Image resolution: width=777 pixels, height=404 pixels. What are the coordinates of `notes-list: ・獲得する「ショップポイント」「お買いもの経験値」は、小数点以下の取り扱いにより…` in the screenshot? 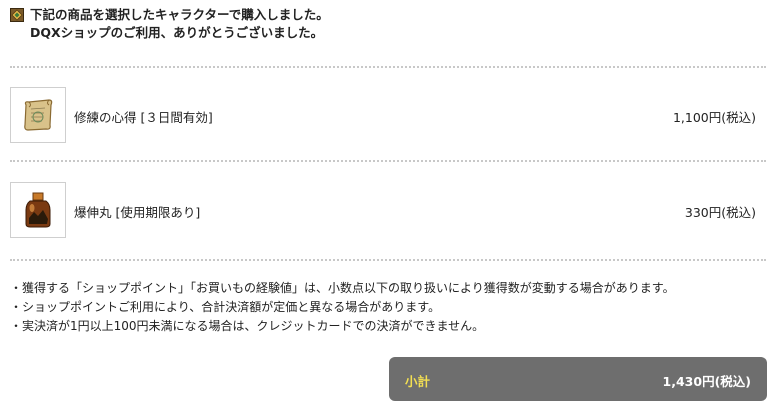 It's located at (342, 307).